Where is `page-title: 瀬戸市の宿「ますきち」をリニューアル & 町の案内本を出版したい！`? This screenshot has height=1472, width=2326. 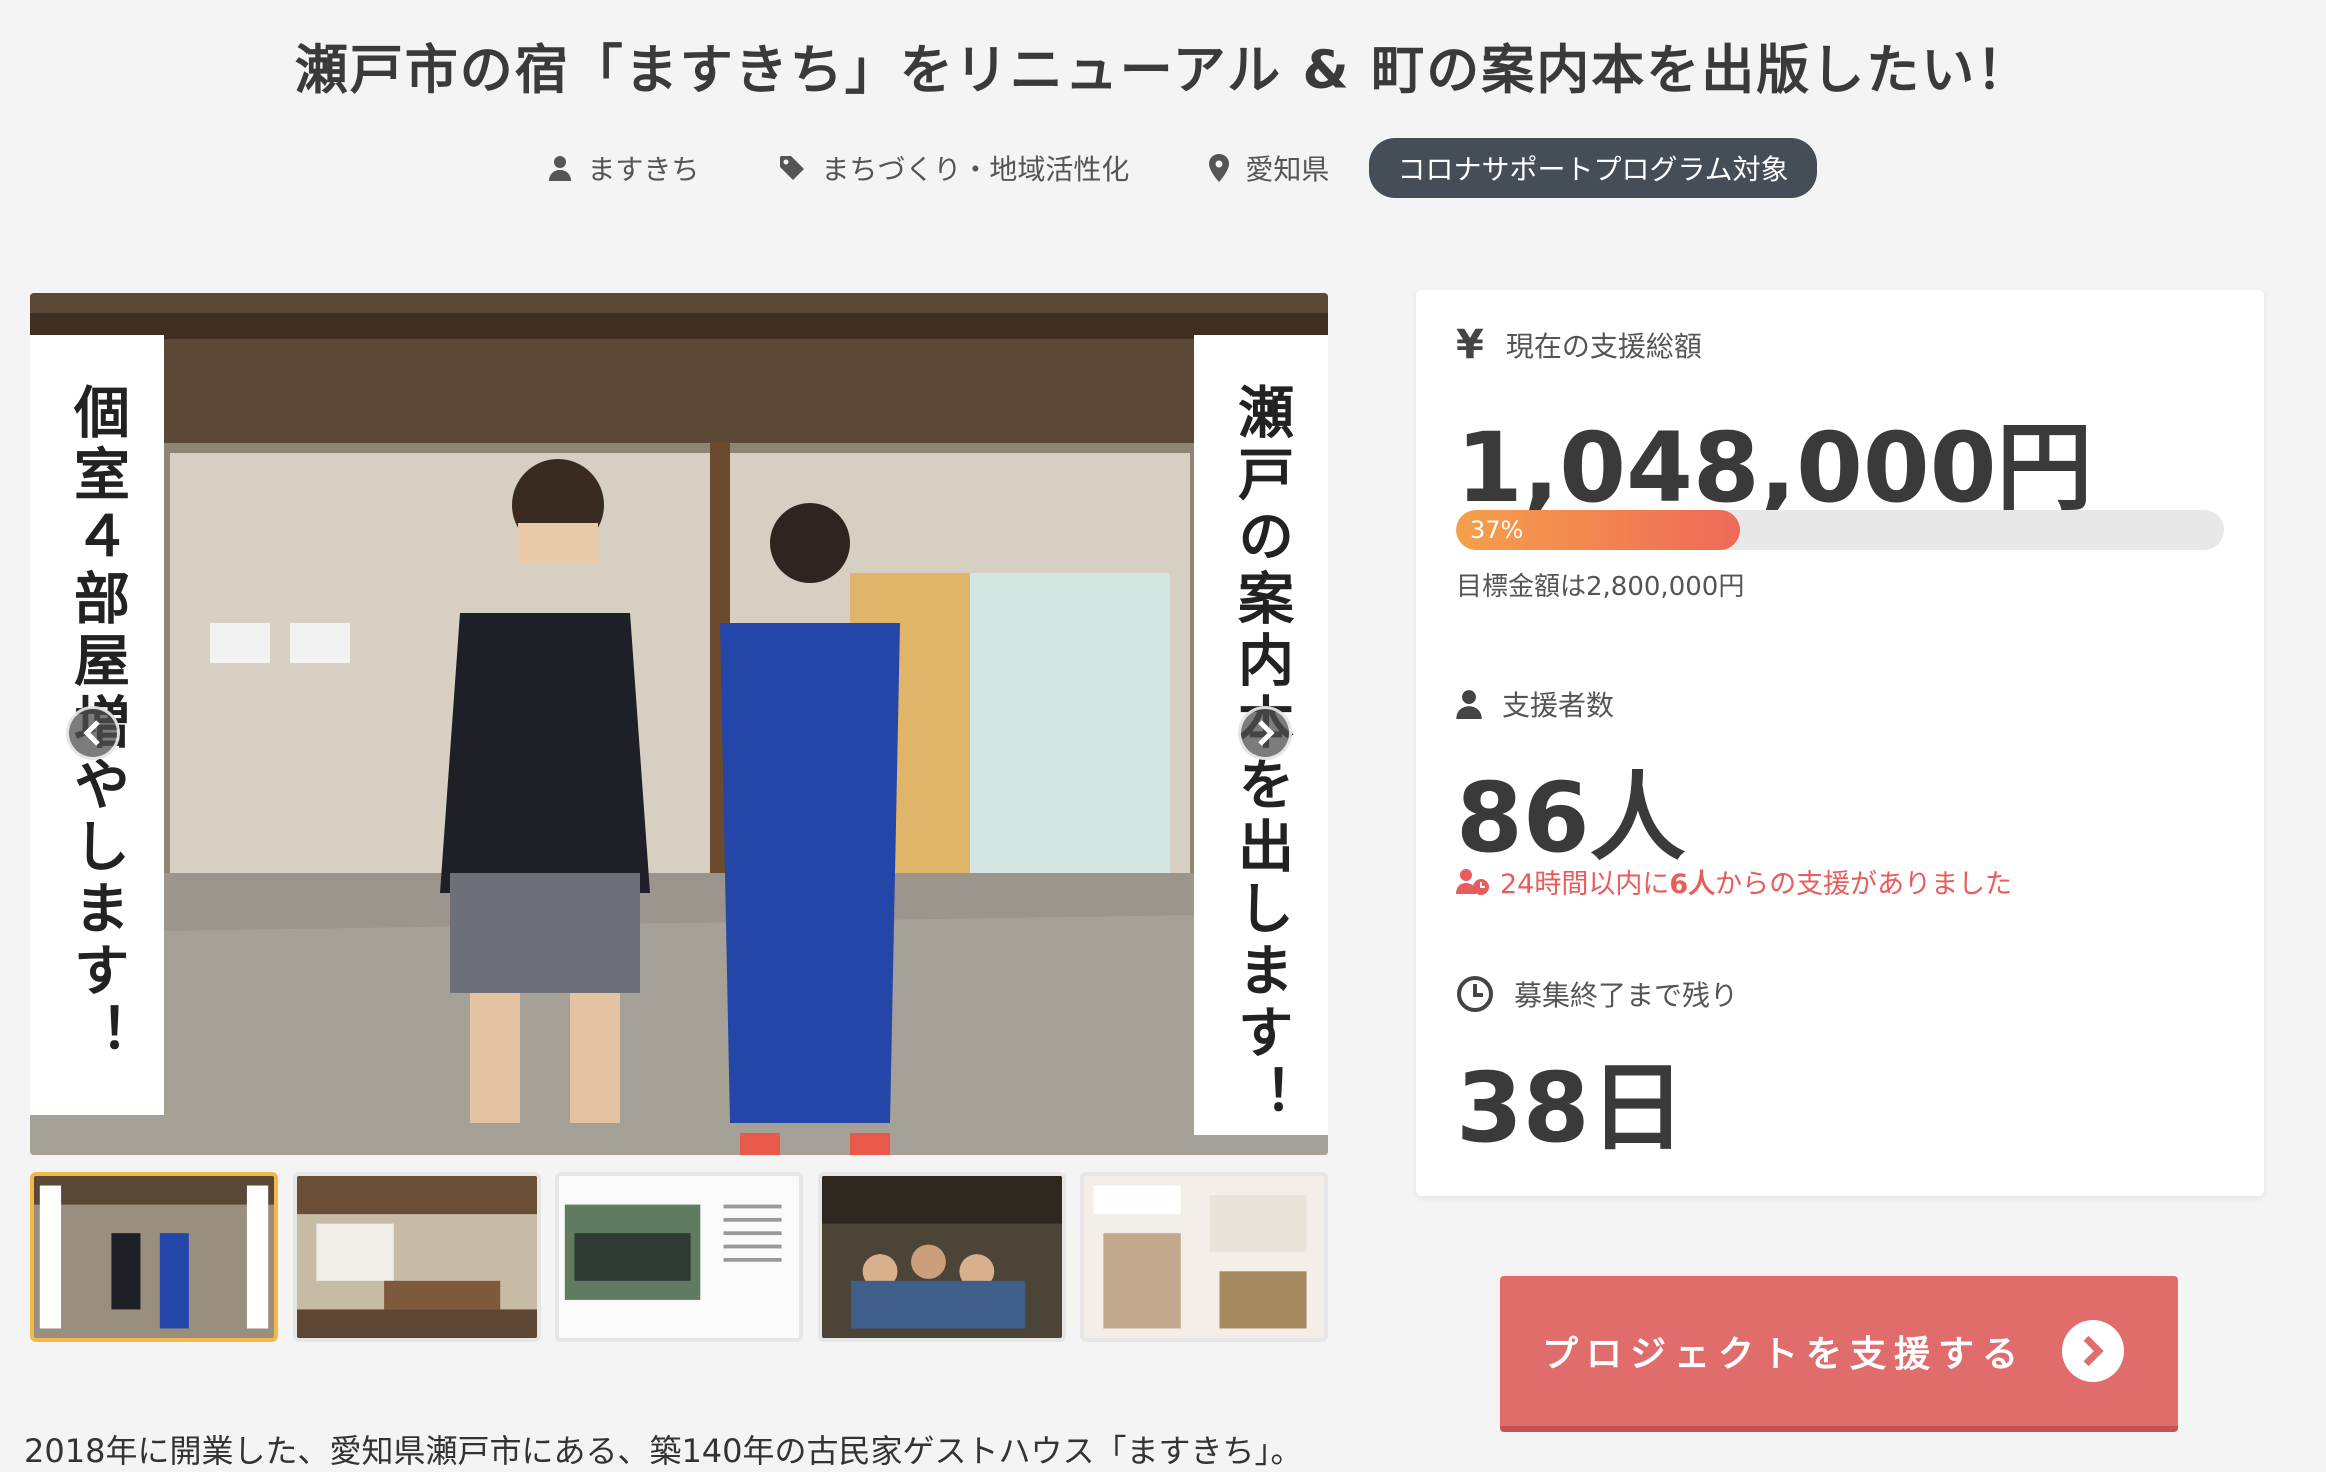
page-title: 瀬戸市の宿「ますきち」をリニューアル & 町の案内本を出版したい！ is located at coordinates (1163, 70).